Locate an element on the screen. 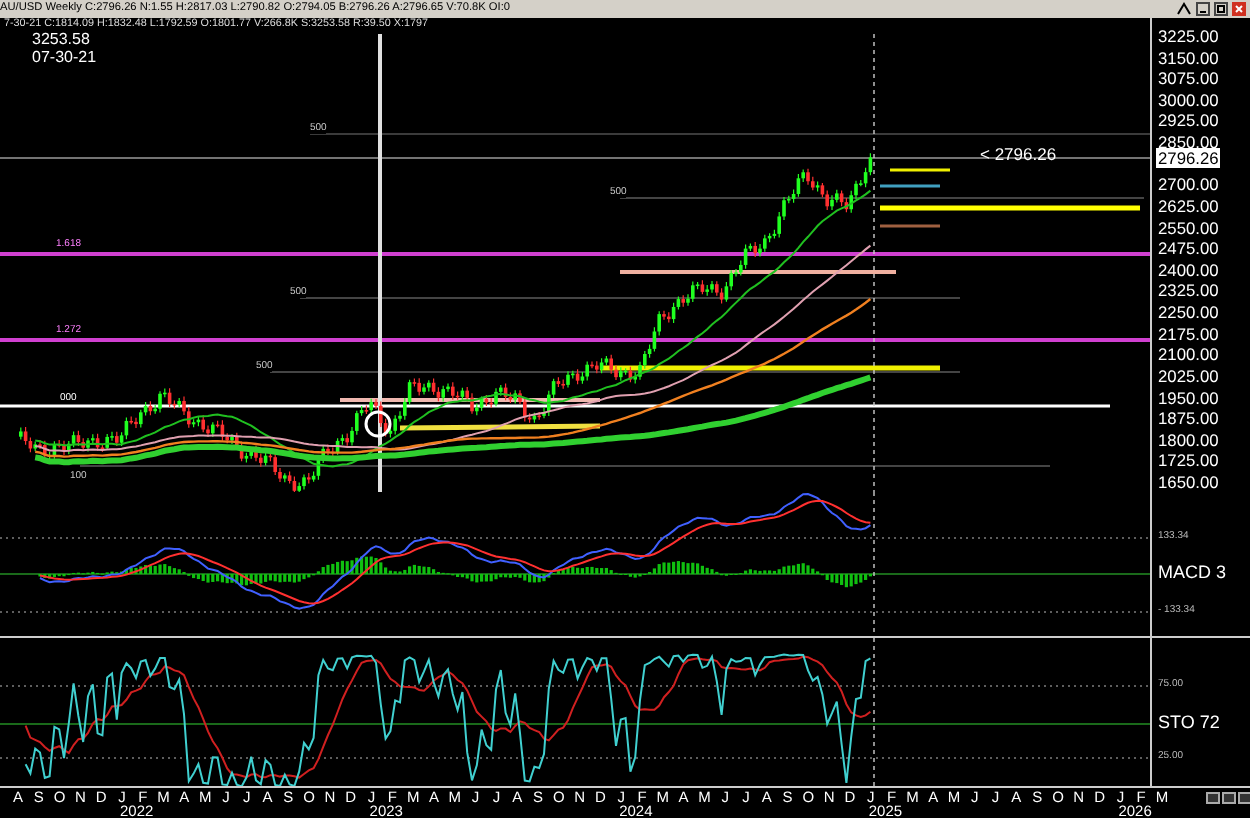  sto-value-label: STO 72 is located at coordinates (1189, 723).